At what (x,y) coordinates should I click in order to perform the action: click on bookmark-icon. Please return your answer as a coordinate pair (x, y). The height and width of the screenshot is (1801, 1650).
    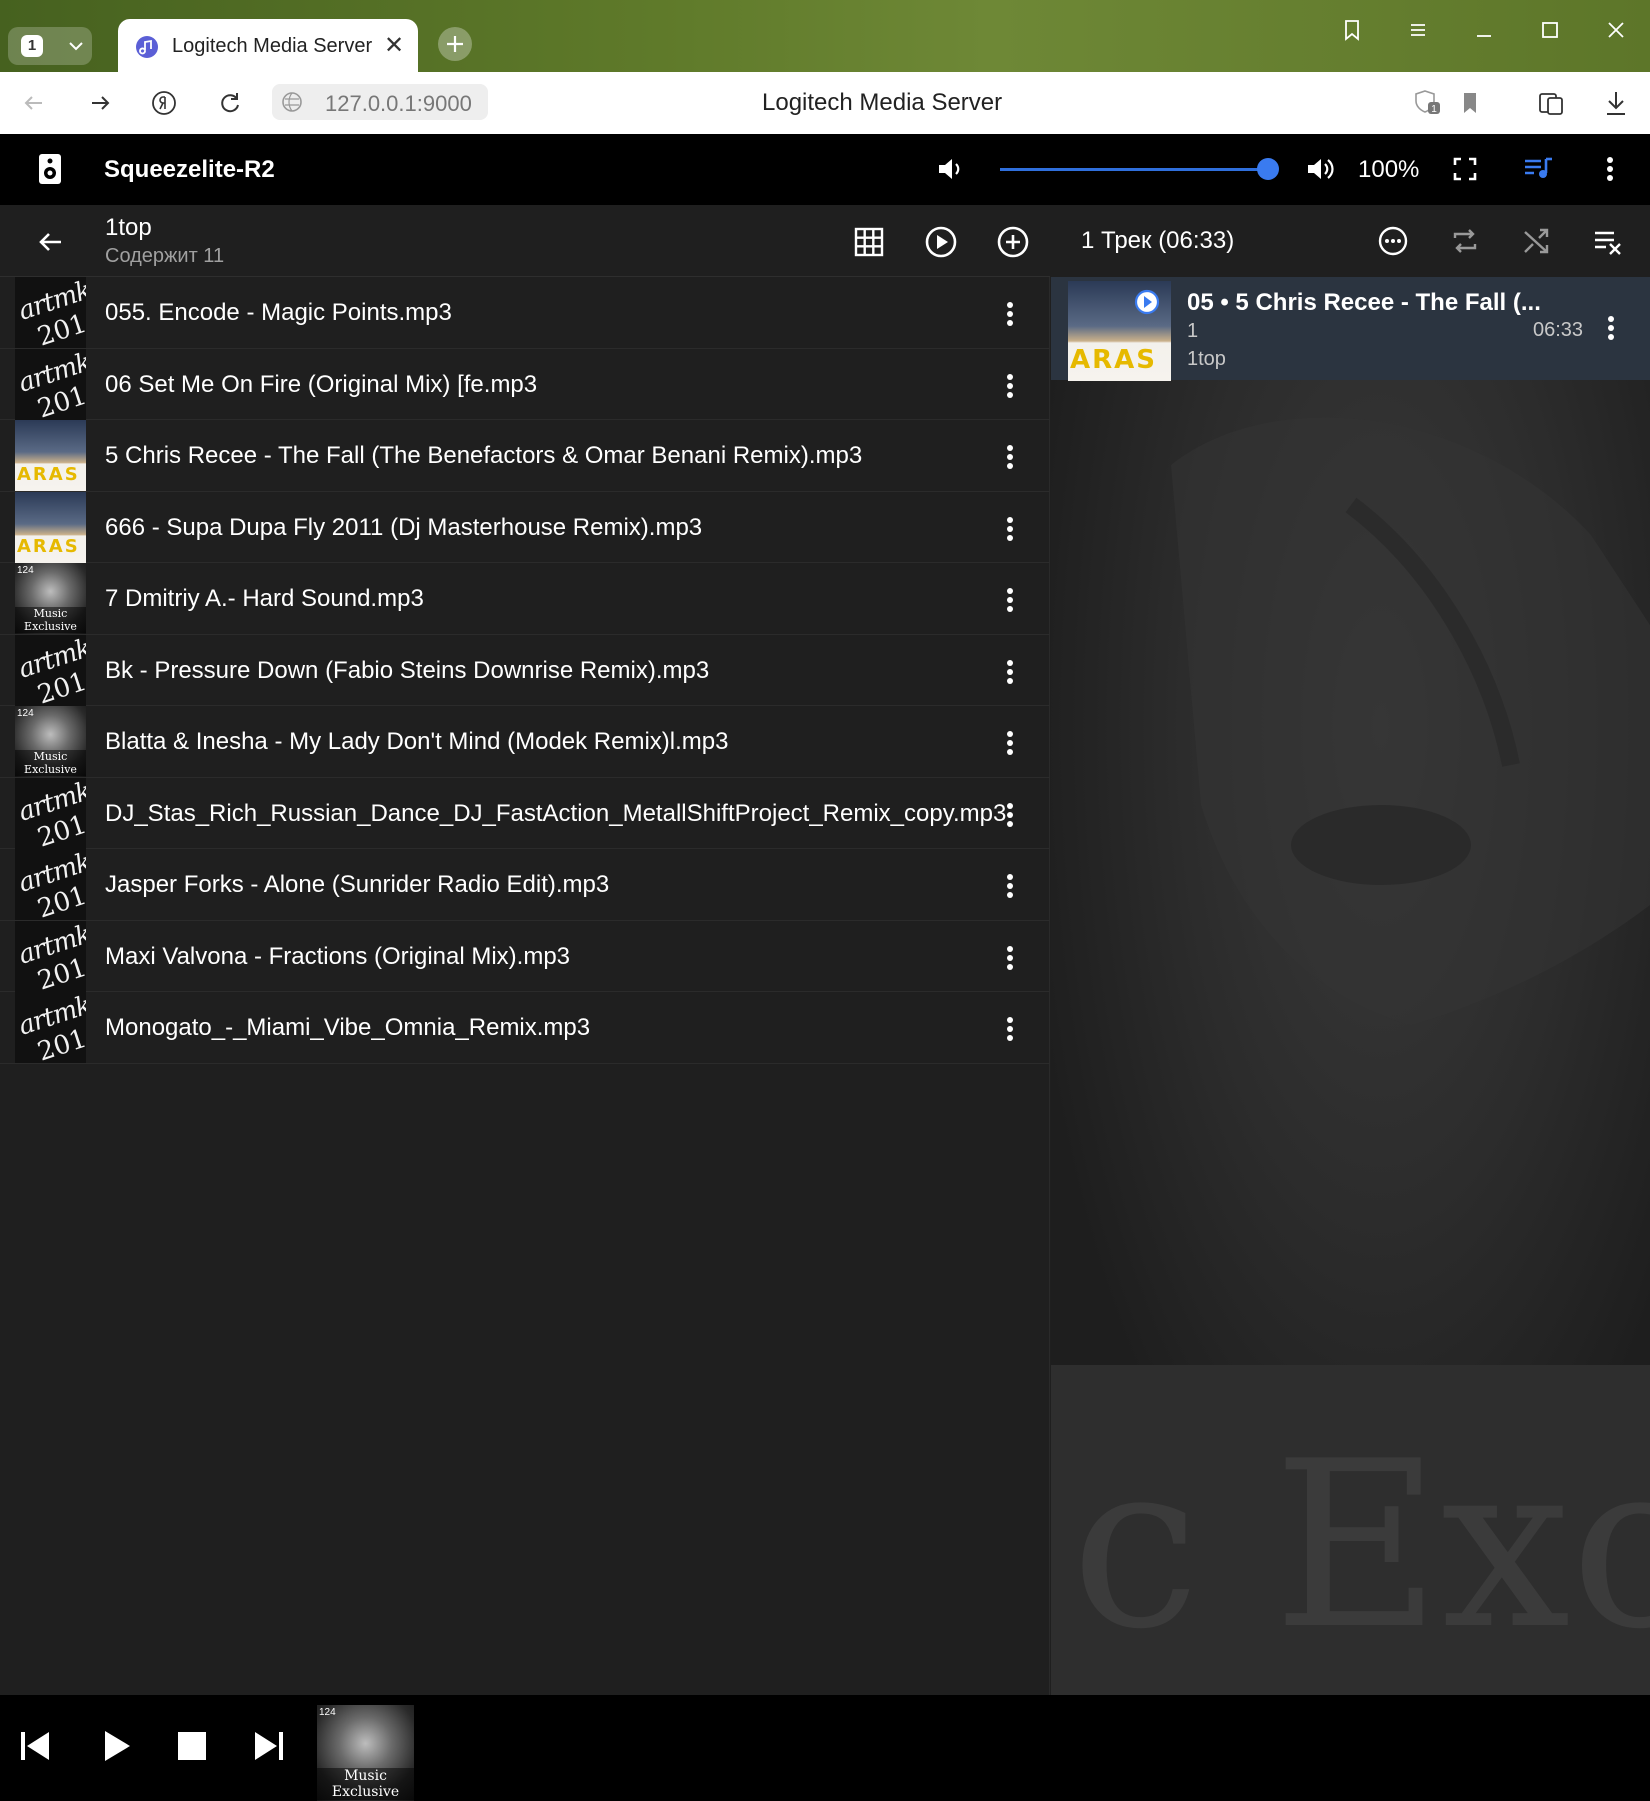
    Looking at the image, I should click on (1470, 103).